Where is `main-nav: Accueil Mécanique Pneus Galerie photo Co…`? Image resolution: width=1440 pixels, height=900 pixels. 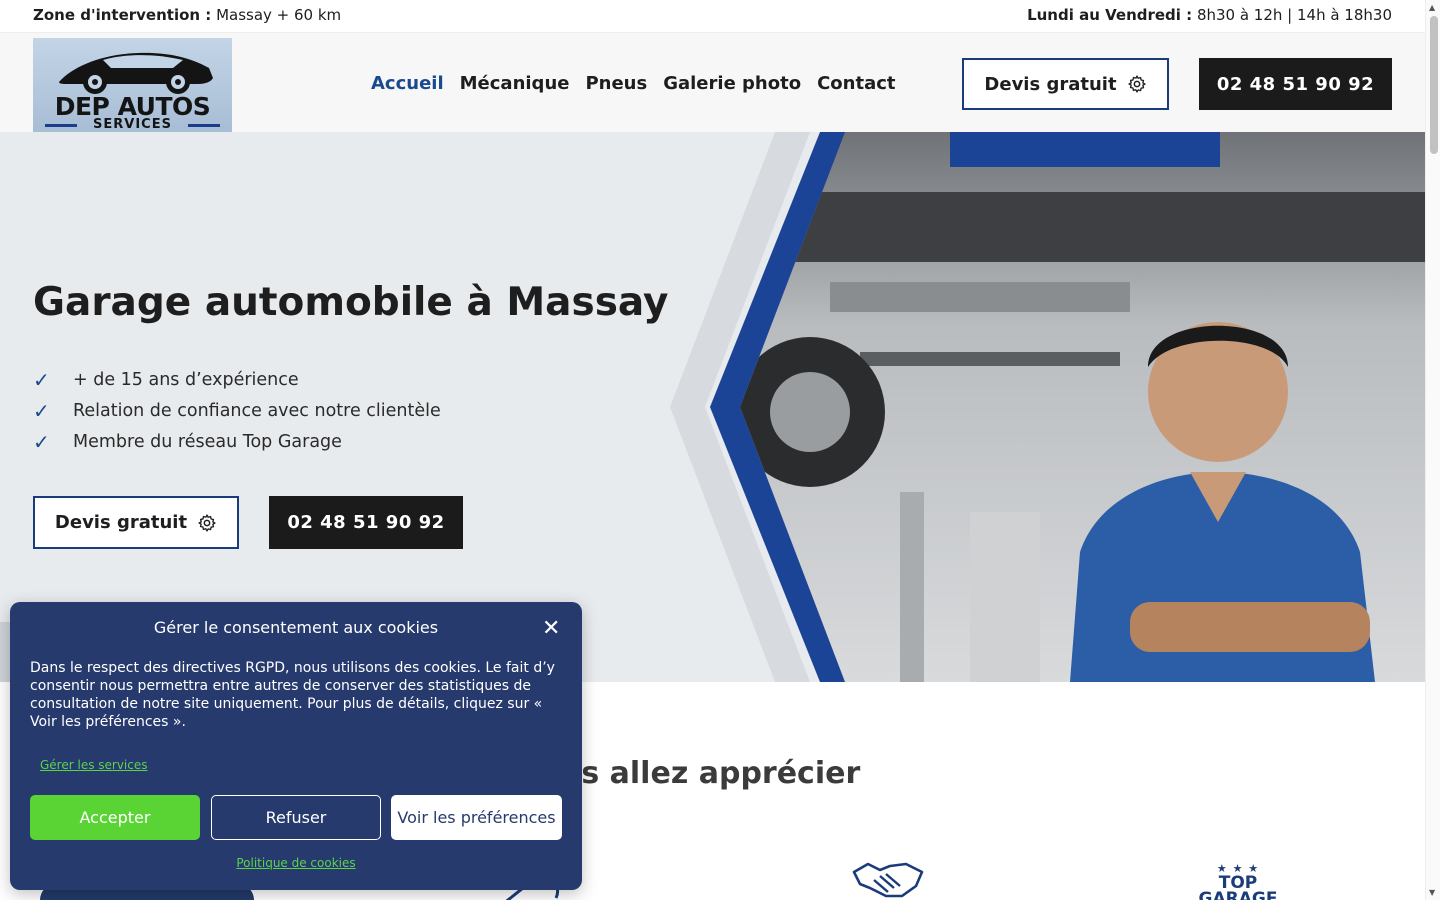
main-nav: Accueil Mécanique Pneus Galerie photo Co… is located at coordinates (633, 83).